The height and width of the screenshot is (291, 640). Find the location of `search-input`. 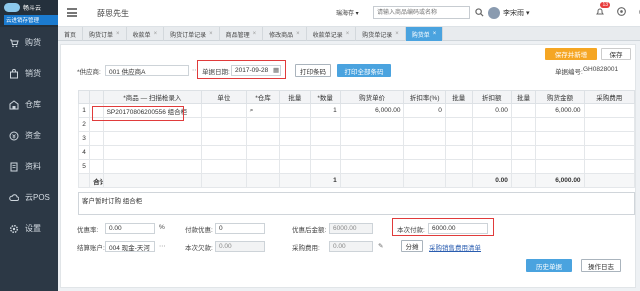

search-input is located at coordinates (421, 12).